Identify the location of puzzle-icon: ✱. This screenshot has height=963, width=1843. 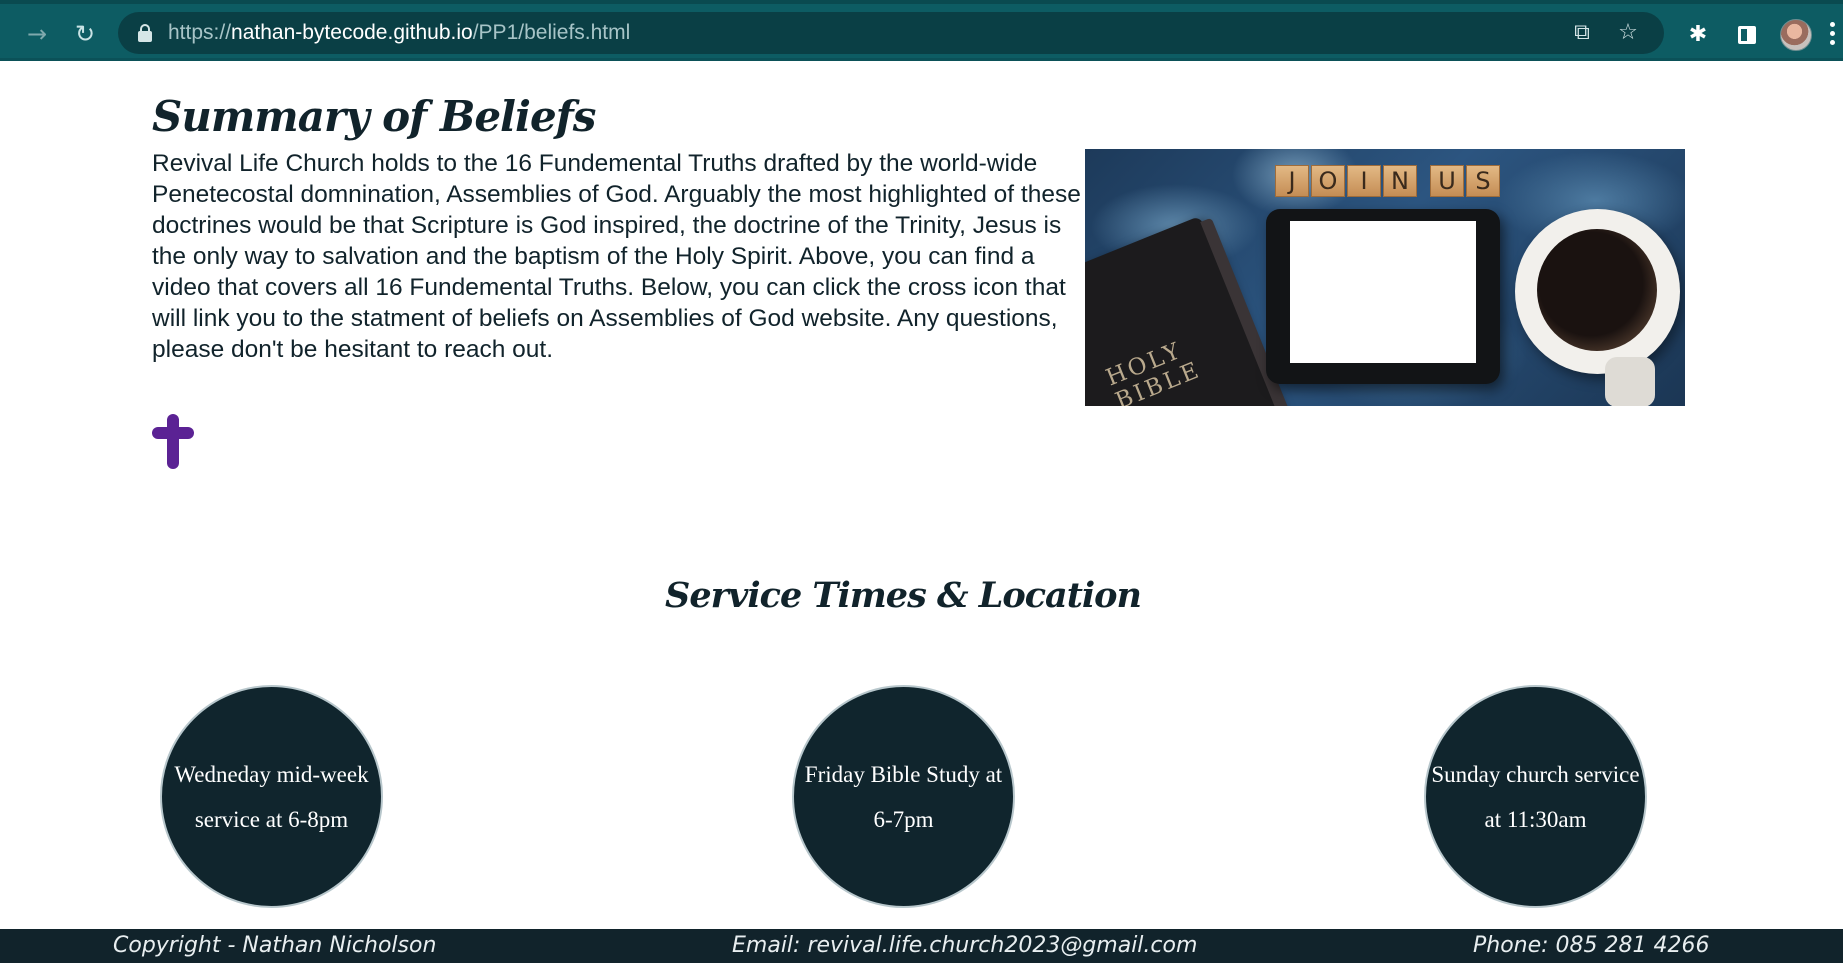
(1698, 35).